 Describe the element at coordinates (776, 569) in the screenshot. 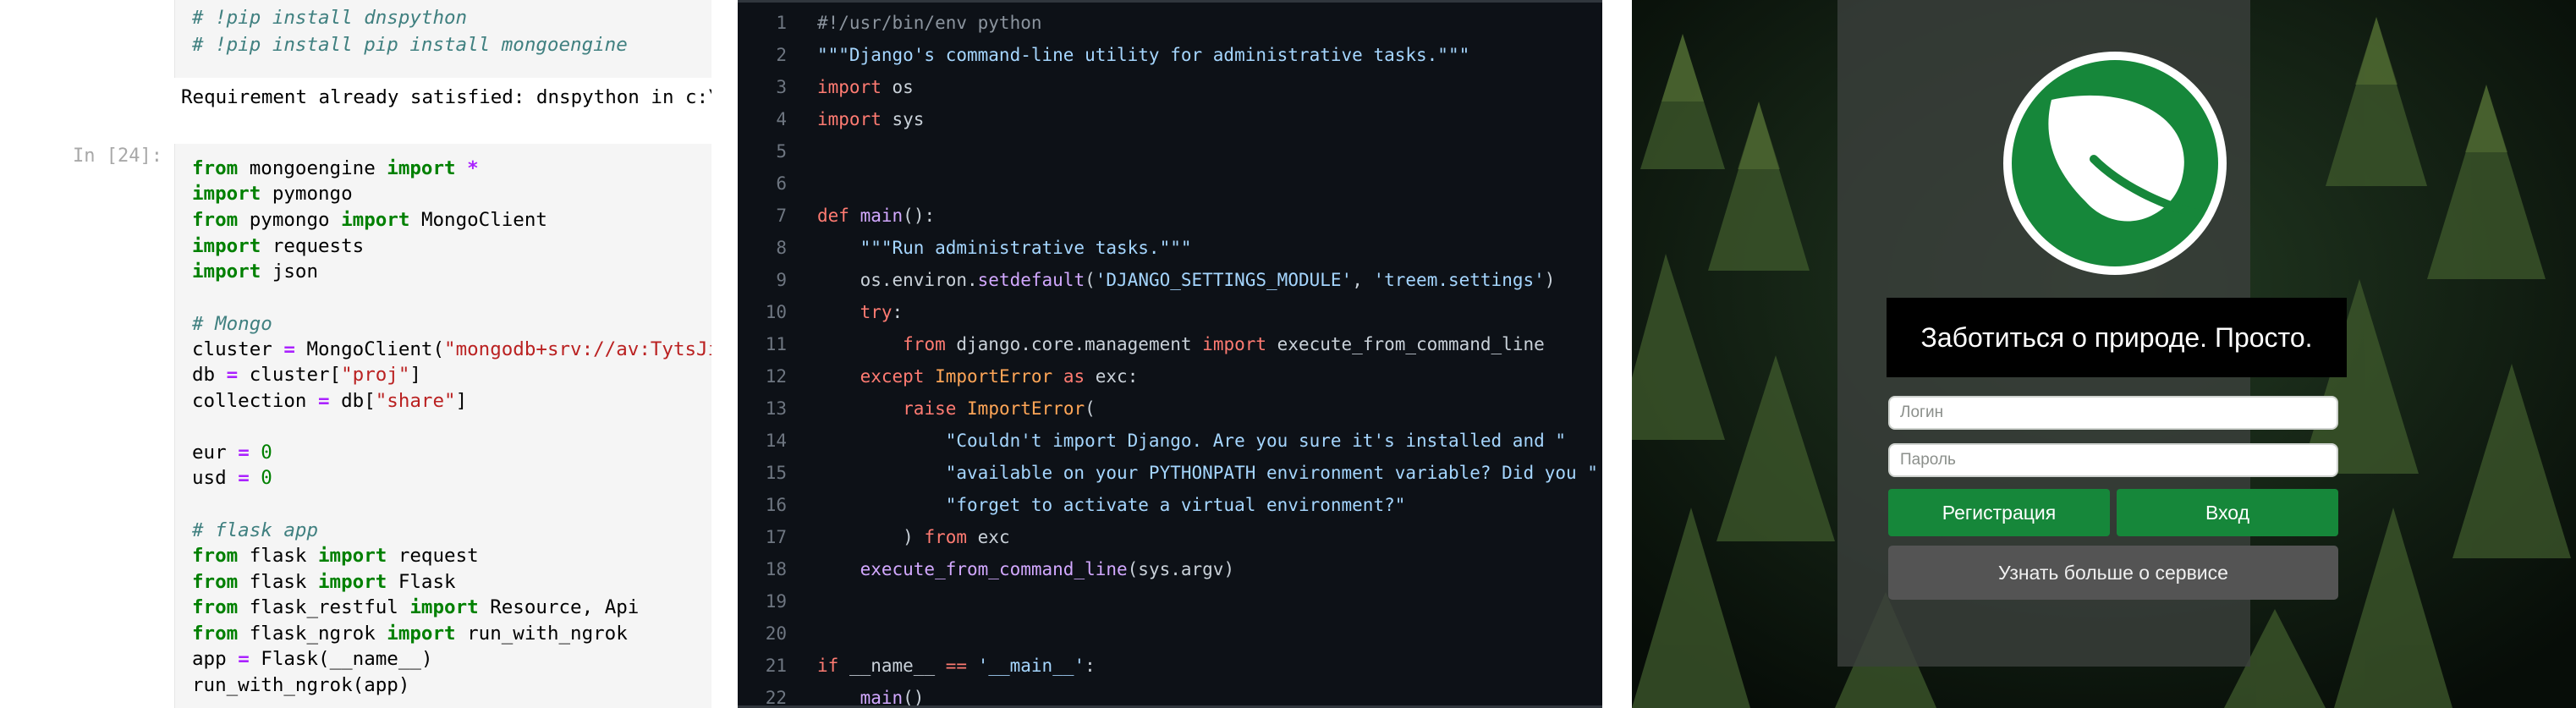

I see `line-number: 18` at that location.